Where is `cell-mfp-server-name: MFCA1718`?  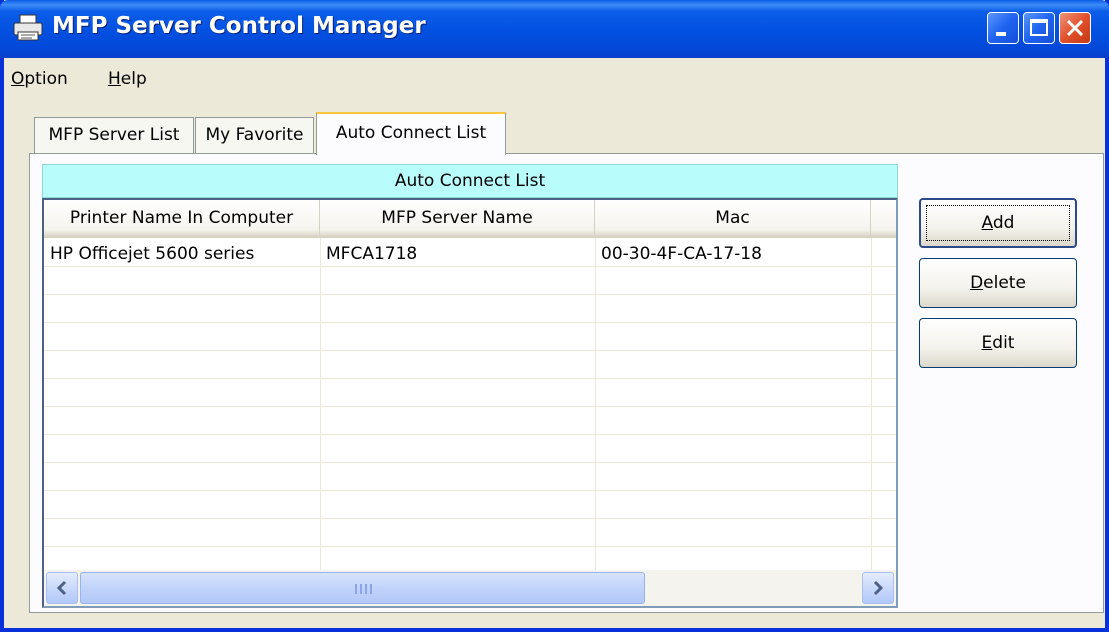 cell-mfp-server-name: MFCA1718 is located at coordinates (372, 254).